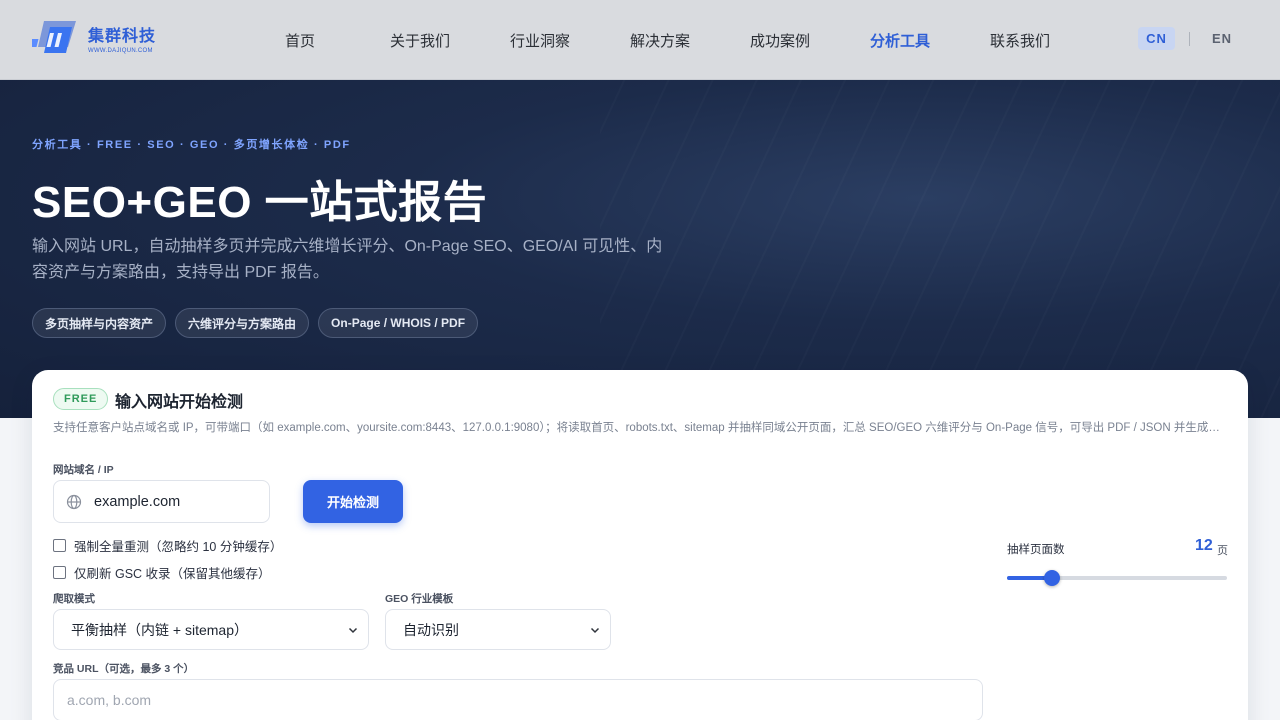 This screenshot has width=1280, height=720. I want to click on gsc-only-option: 仅刷新 GSC 收录（保留其他缓存）, so click(162, 572).